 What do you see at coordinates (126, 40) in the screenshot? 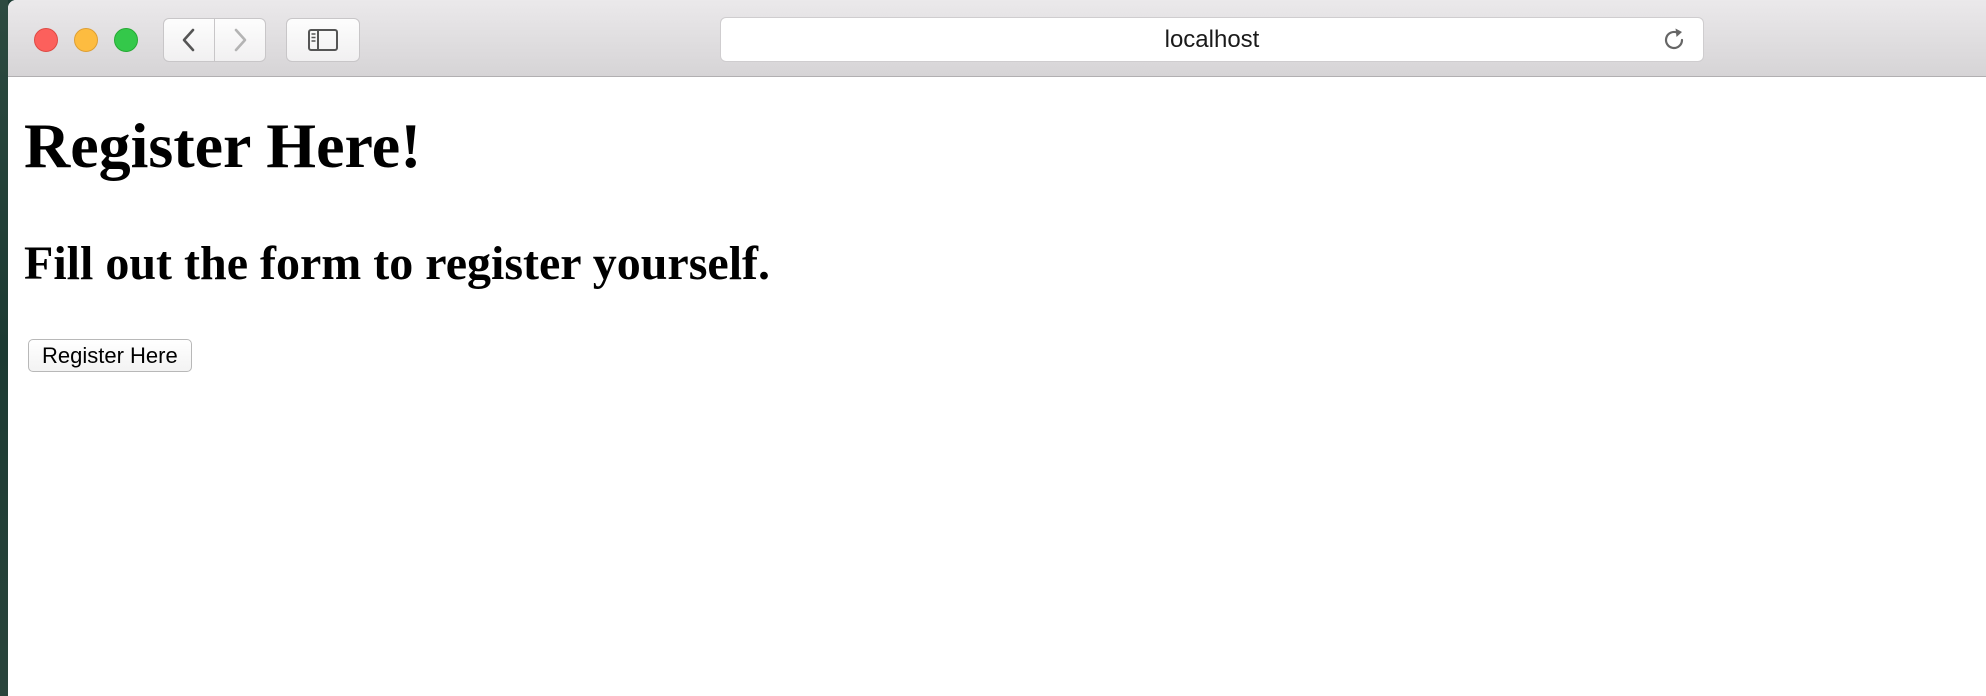
I see `maximize-window-button` at bounding box center [126, 40].